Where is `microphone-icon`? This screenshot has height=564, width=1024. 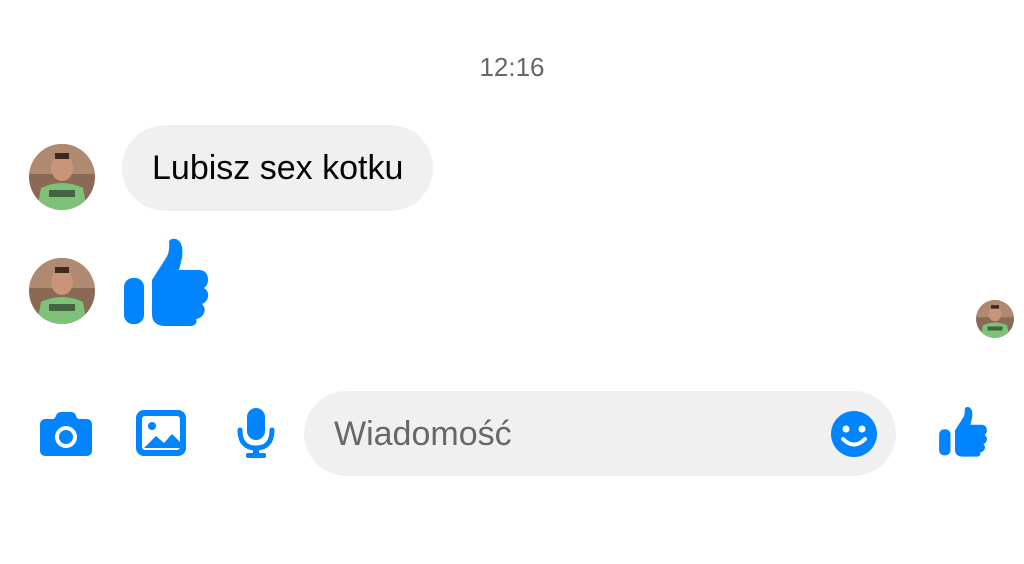
microphone-icon is located at coordinates (256, 435).